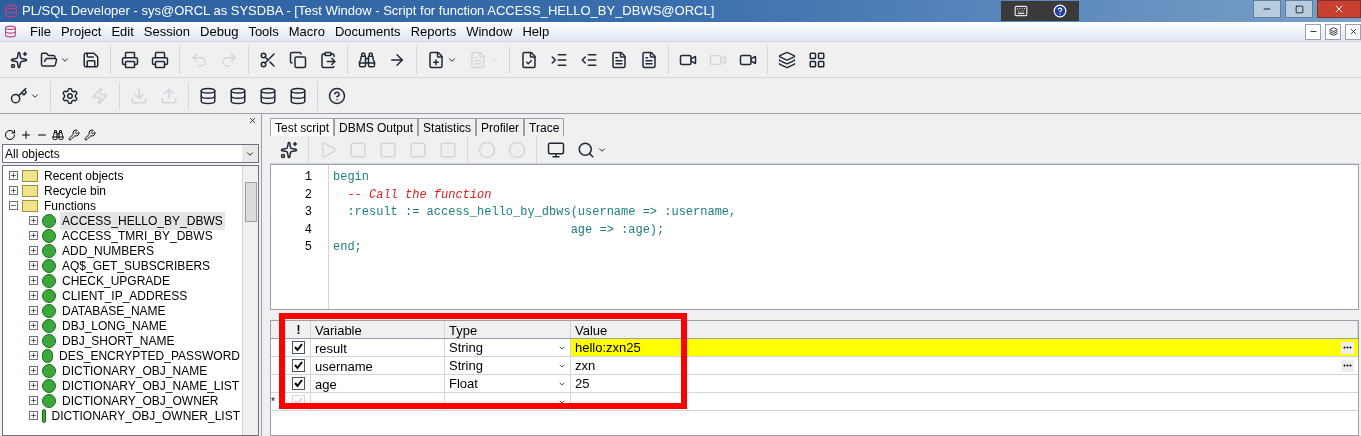  What do you see at coordinates (130, 59) in the screenshot?
I see `print-icon` at bounding box center [130, 59].